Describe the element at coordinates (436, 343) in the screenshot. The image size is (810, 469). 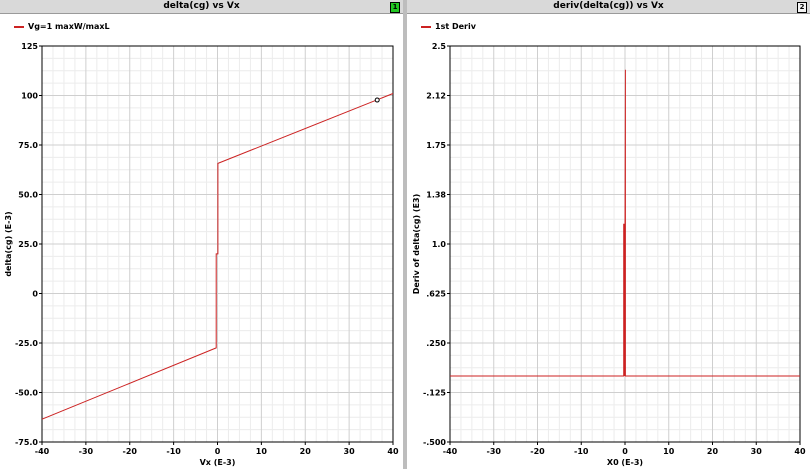
I see `y-tick-label: .250` at that location.